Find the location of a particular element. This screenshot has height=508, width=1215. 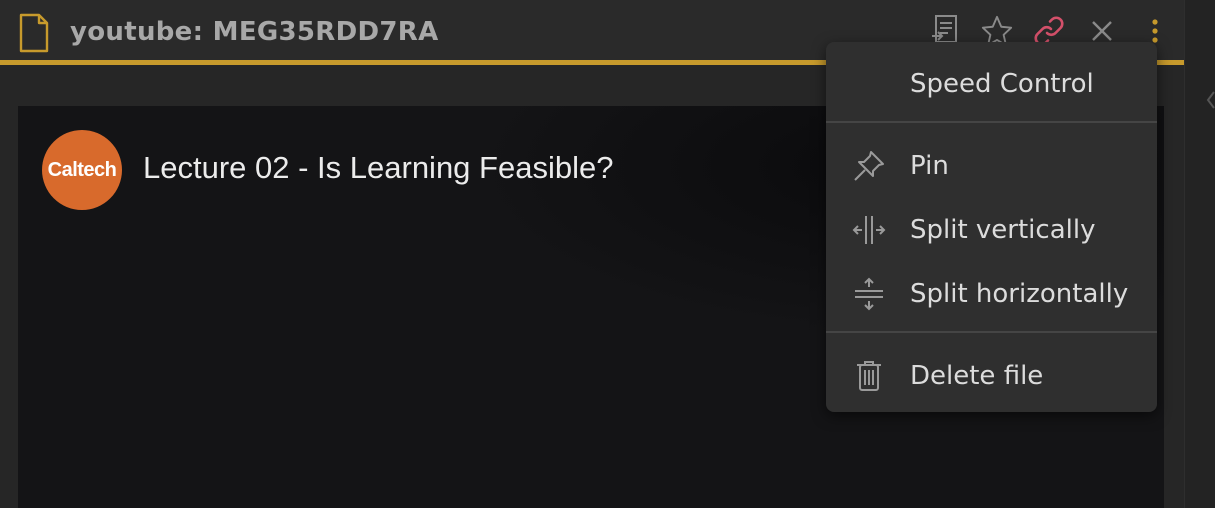

menu-item-delete-file: Delete file is located at coordinates (991, 376).